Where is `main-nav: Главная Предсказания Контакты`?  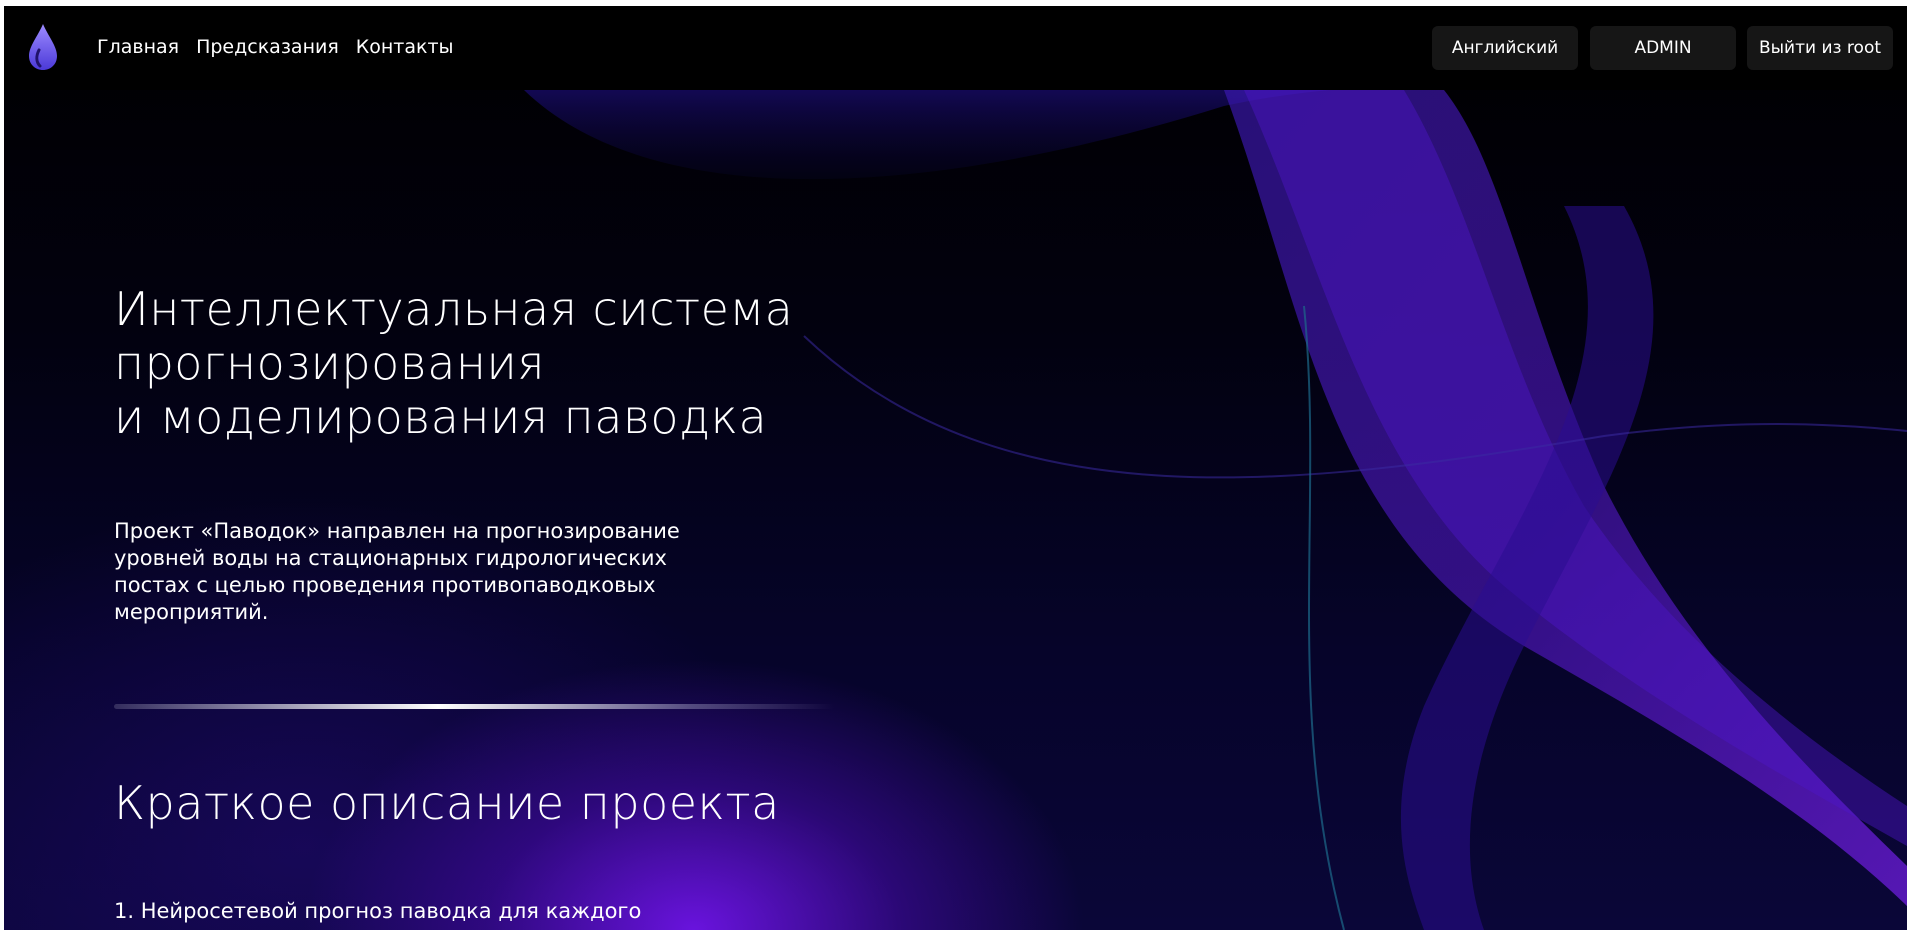 main-nav: Главная Предсказания Контакты is located at coordinates (284, 47).